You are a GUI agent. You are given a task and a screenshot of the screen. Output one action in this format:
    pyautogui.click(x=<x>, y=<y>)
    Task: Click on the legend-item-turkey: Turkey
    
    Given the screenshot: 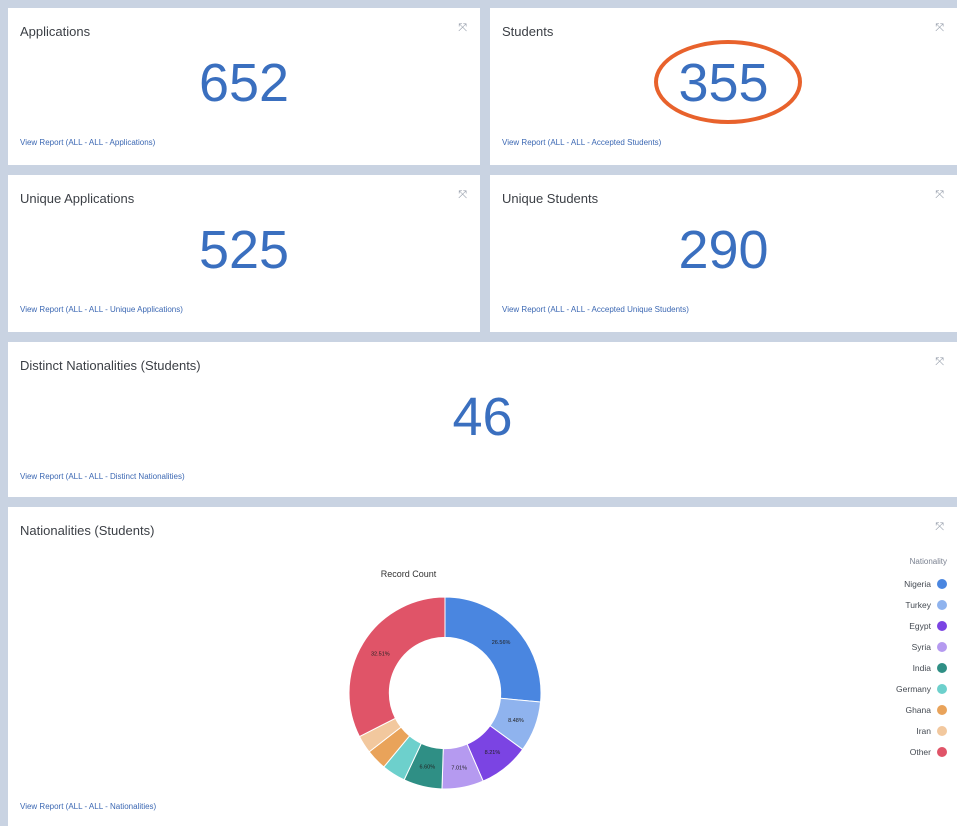 What is the action you would take?
    pyautogui.click(x=921, y=604)
    